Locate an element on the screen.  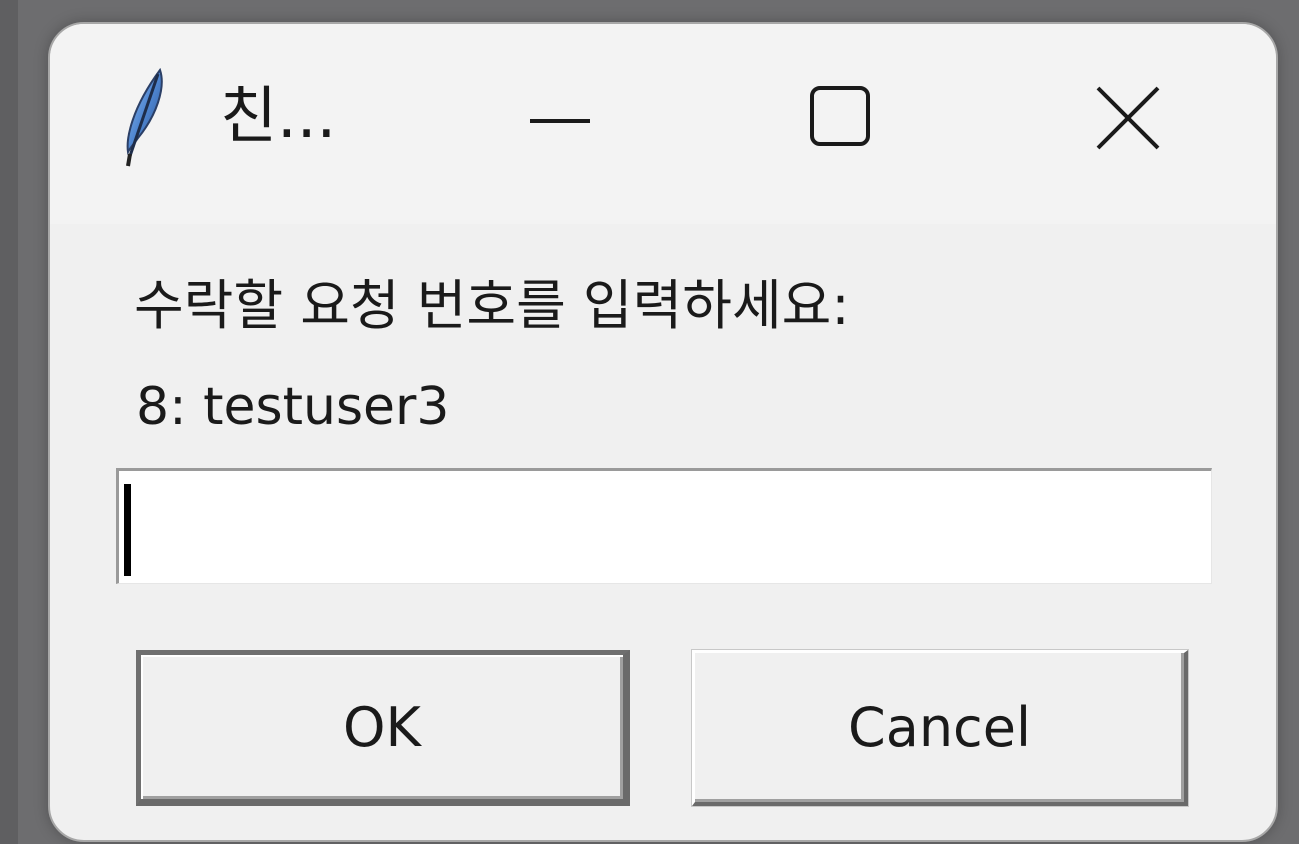
cancel-button: Cancel is located at coordinates (940, 728).